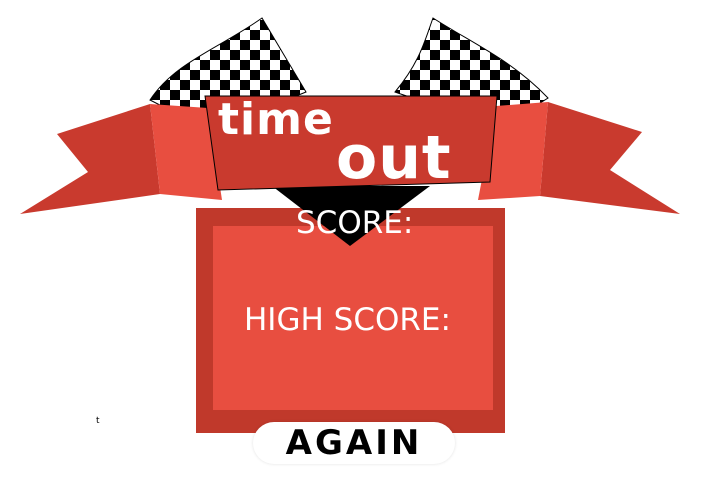 Image resolution: width=701 pixels, height=491 pixels. I want to click on title-time: time, so click(276, 119).